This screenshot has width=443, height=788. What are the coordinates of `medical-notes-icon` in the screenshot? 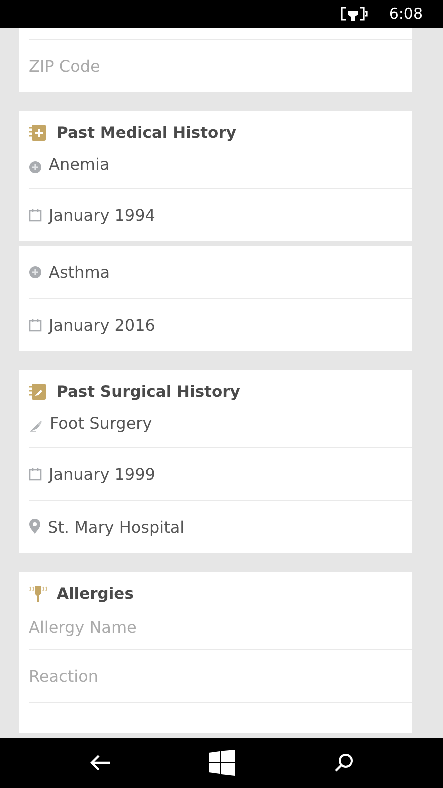 It's located at (38, 133).